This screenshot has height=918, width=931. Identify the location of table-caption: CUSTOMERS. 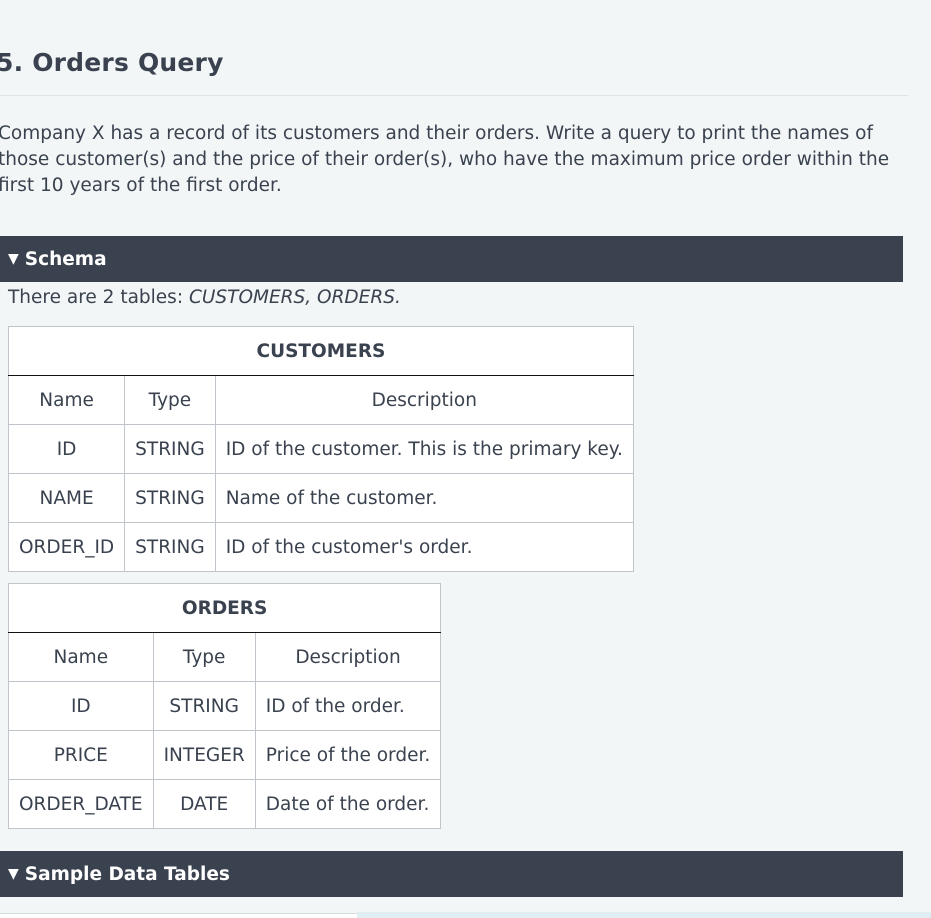
(321, 351).